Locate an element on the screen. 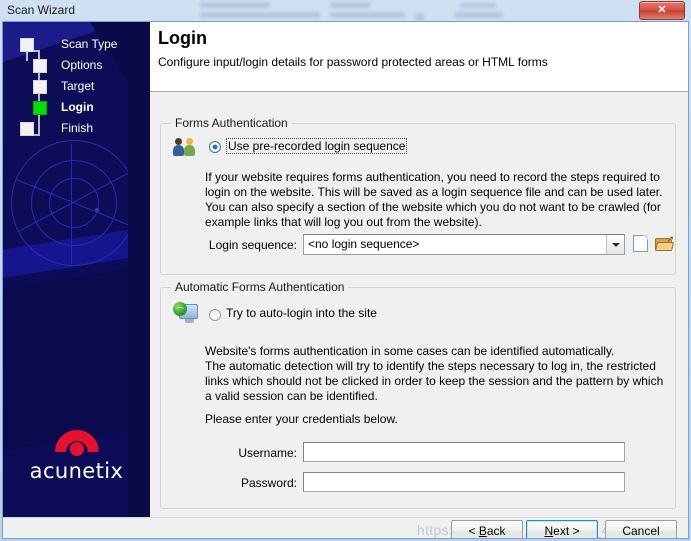 This screenshot has width=691, height=541. group-title: Automatic Forms Authentication is located at coordinates (260, 287).